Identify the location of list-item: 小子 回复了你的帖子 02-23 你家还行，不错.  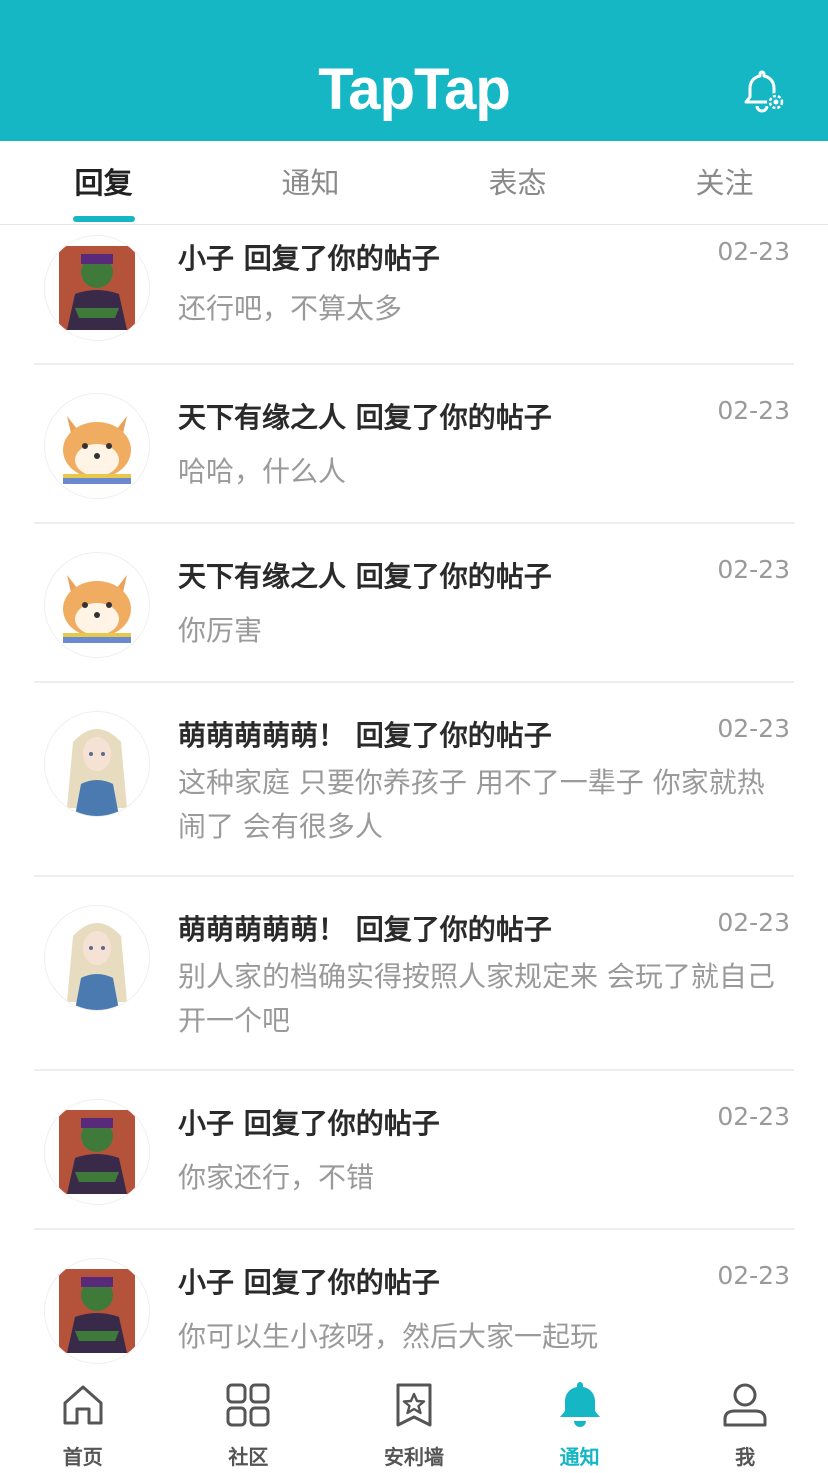
(414, 1150).